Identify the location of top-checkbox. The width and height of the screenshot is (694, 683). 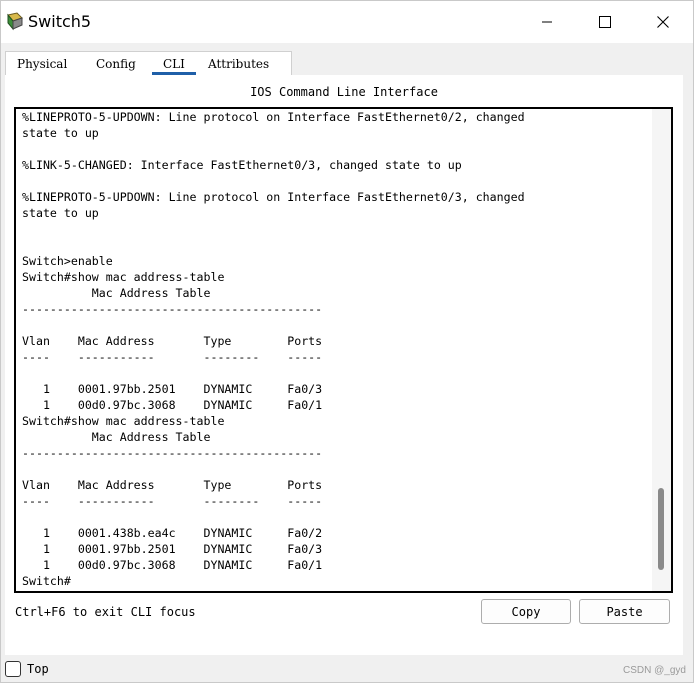
(13, 669).